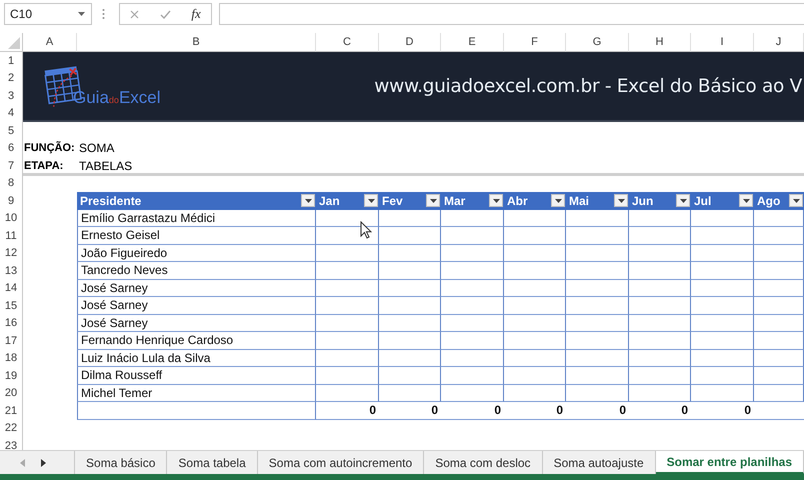  Describe the element at coordinates (196, 14) in the screenshot. I see `insert-function-button: fx` at that location.